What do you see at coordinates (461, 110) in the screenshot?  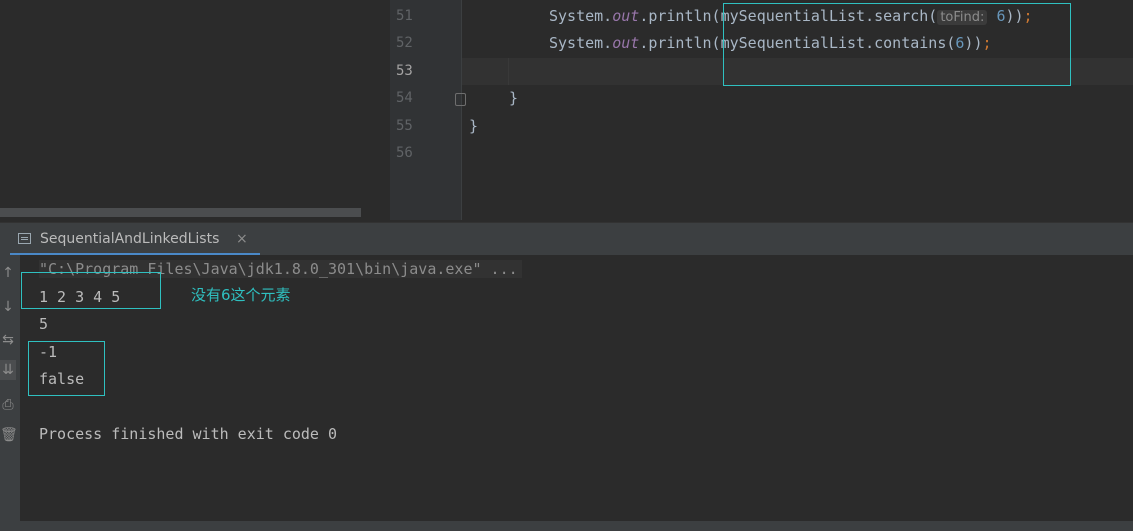 I see `gutter-separator` at bounding box center [461, 110].